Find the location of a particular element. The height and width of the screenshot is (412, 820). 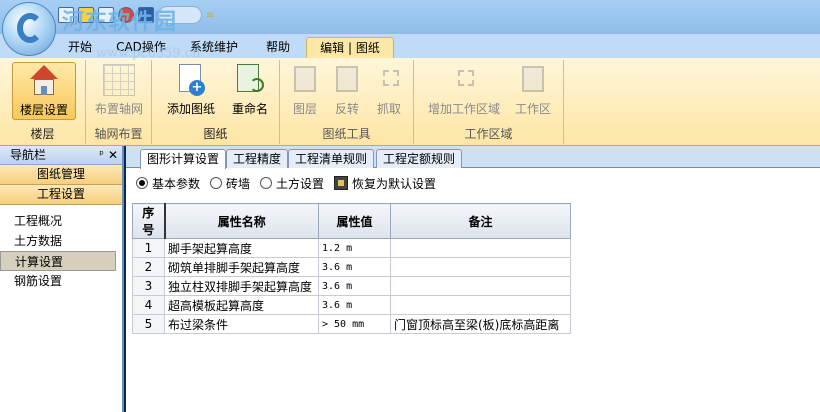

cell-name: 砌筑单排脚手架起算高度 is located at coordinates (241, 267).